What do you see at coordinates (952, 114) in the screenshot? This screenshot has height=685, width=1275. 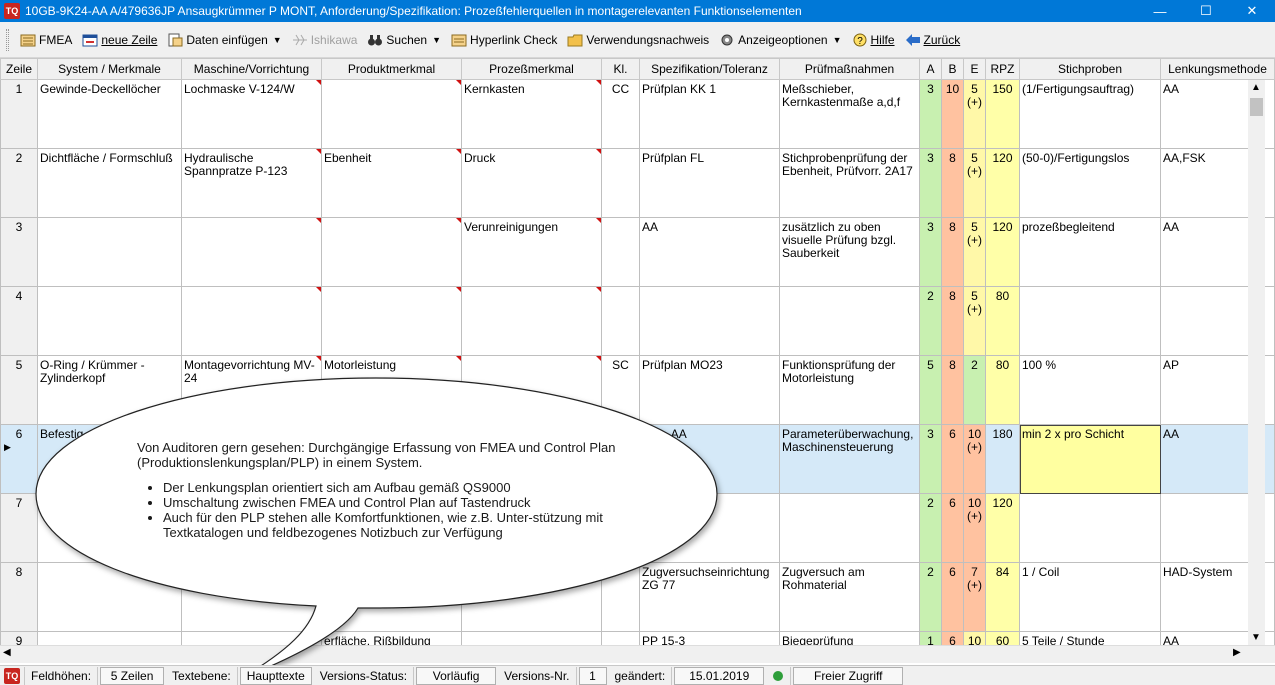 I see `b-value-cell: 10` at bounding box center [952, 114].